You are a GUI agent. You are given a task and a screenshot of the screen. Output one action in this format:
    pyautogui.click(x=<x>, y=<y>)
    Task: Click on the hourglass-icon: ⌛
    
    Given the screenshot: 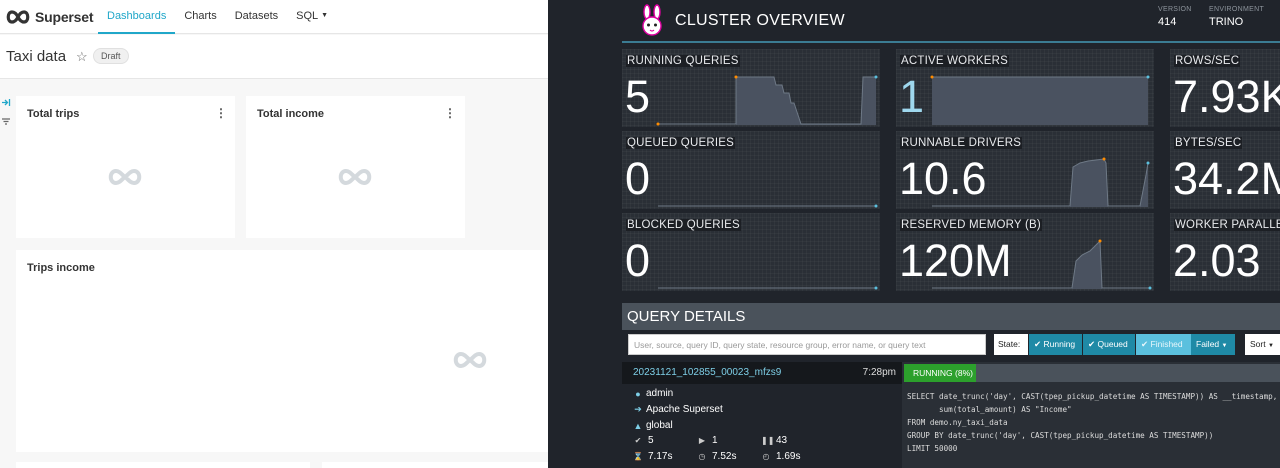 What is the action you would take?
    pyautogui.click(x=638, y=456)
    